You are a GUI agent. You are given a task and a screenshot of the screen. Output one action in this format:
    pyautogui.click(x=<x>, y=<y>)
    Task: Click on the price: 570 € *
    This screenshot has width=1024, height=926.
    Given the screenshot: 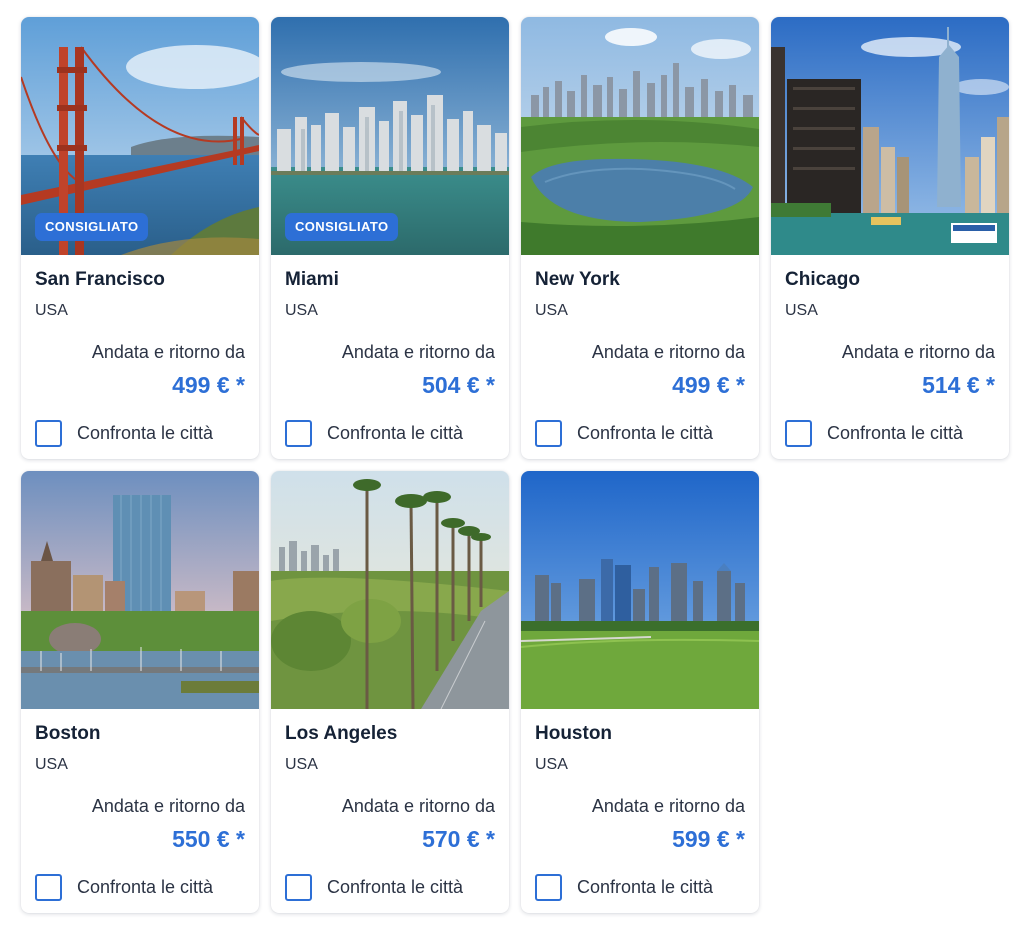 What is the action you would take?
    pyautogui.click(x=458, y=839)
    